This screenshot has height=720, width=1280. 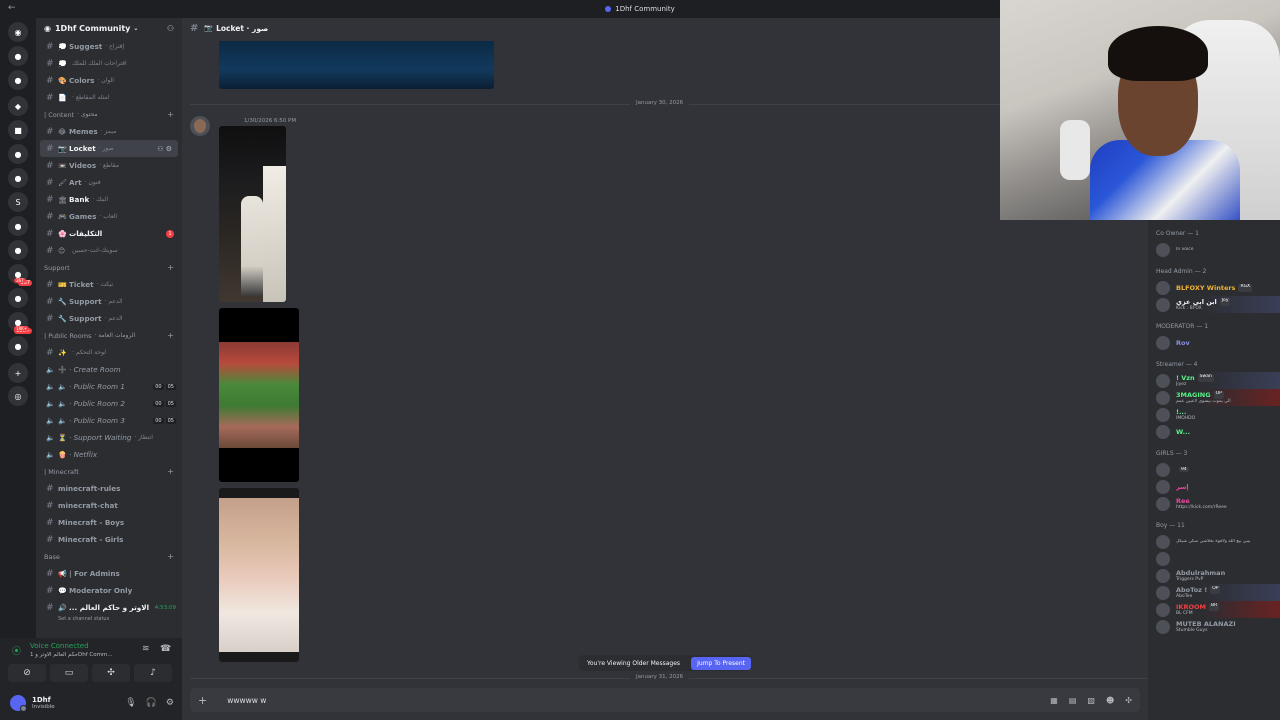 I want to click on channel-item: 🔈 🔈 · Public Room 1 00 05, so click(x=109, y=386).